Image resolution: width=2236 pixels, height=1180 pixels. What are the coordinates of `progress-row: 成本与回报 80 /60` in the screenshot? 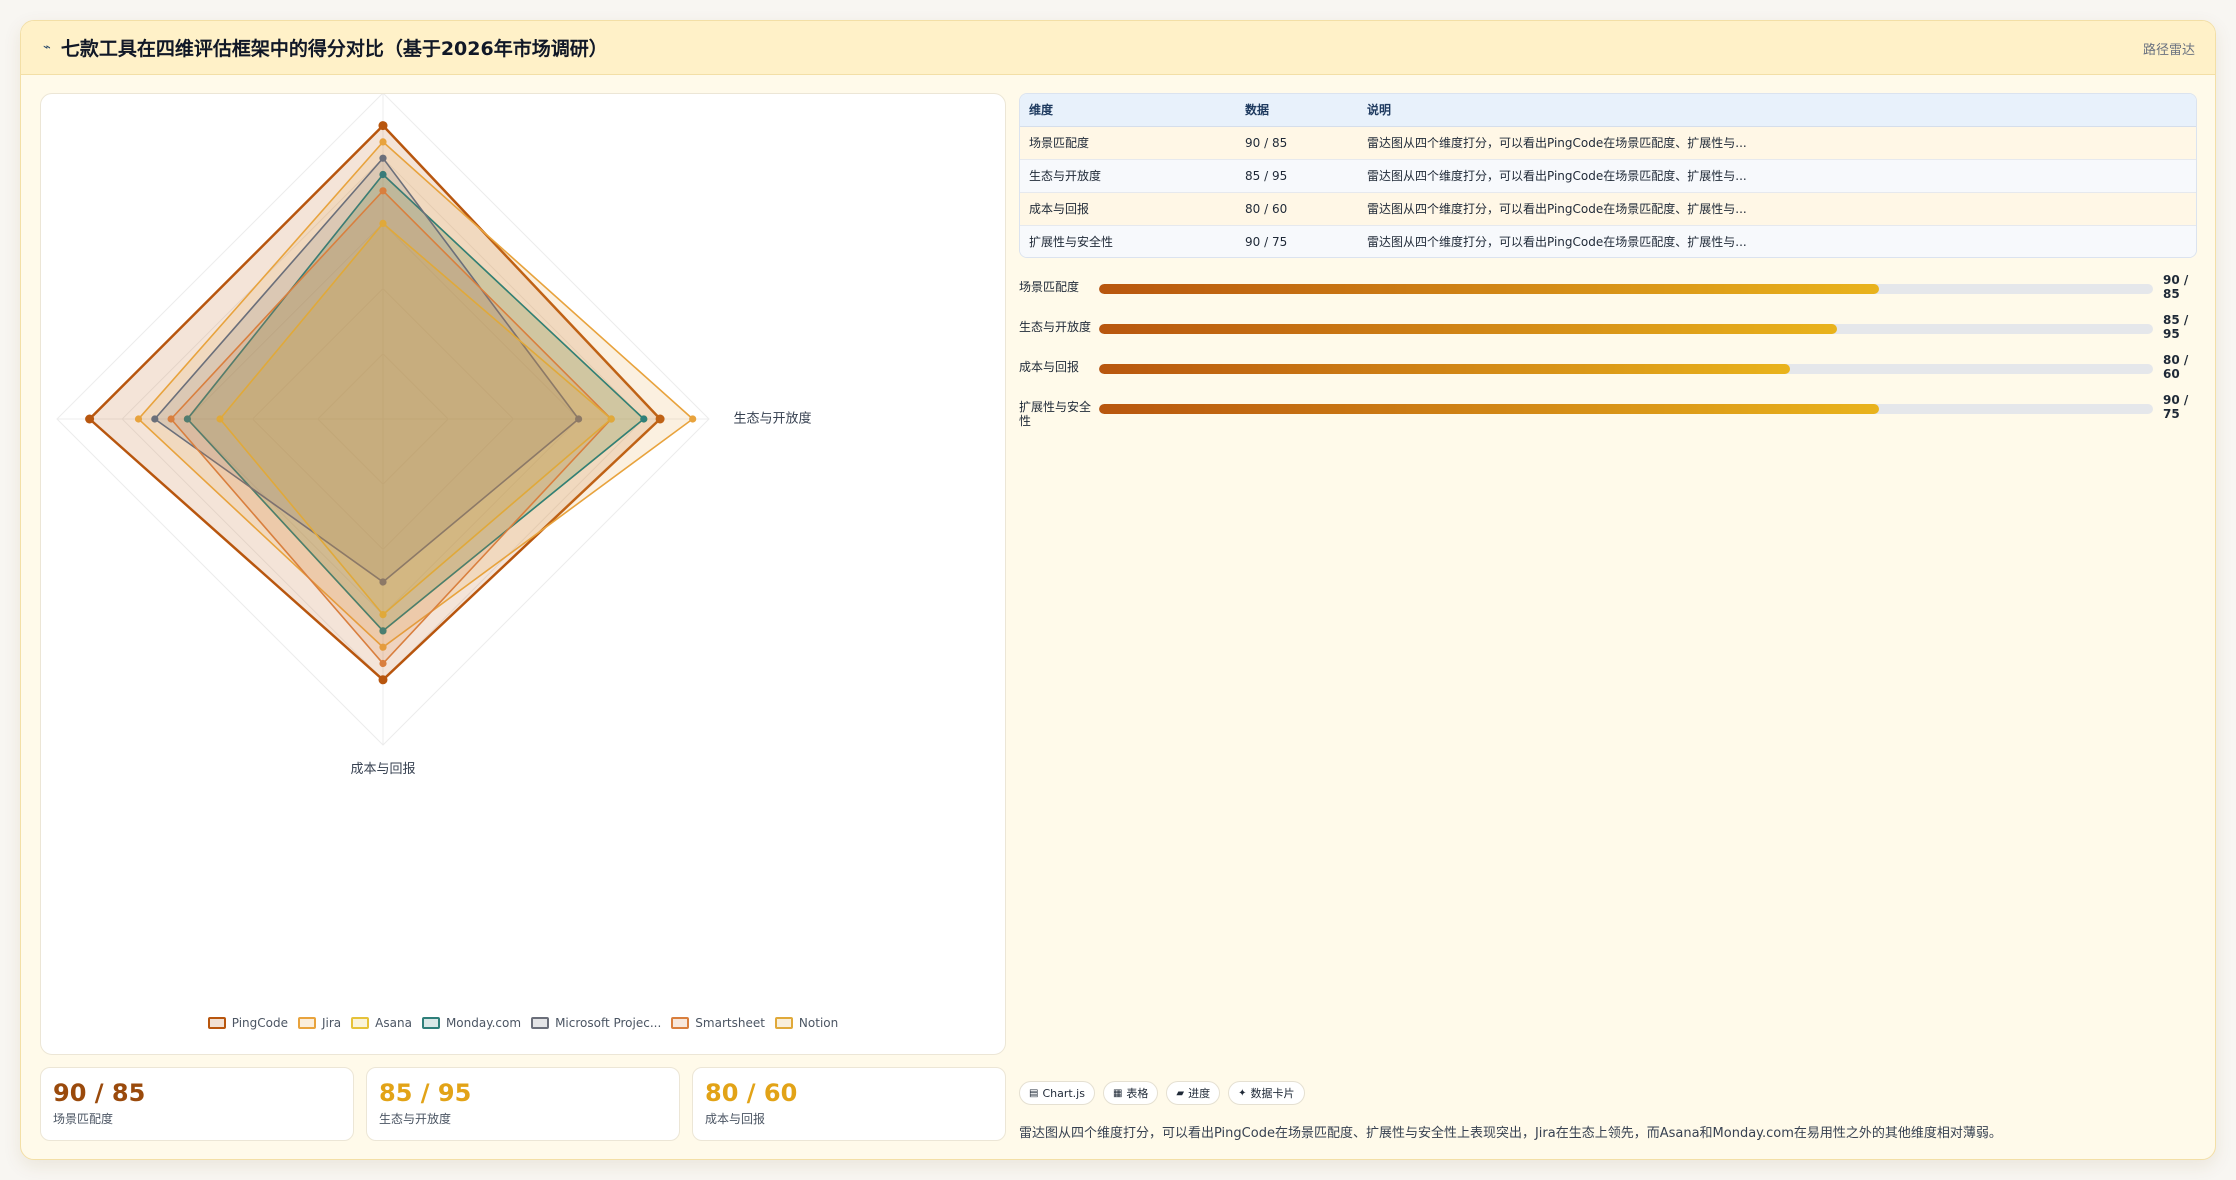 It's located at (1608, 373).